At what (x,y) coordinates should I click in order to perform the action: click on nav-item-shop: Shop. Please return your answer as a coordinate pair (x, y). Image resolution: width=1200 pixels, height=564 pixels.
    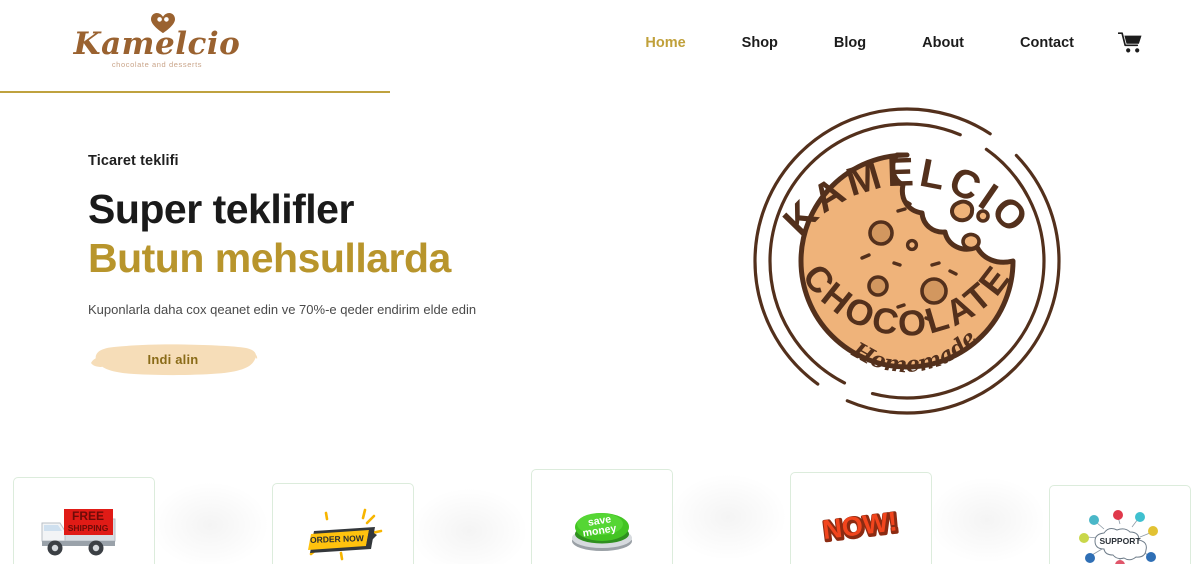
    Looking at the image, I should click on (760, 43).